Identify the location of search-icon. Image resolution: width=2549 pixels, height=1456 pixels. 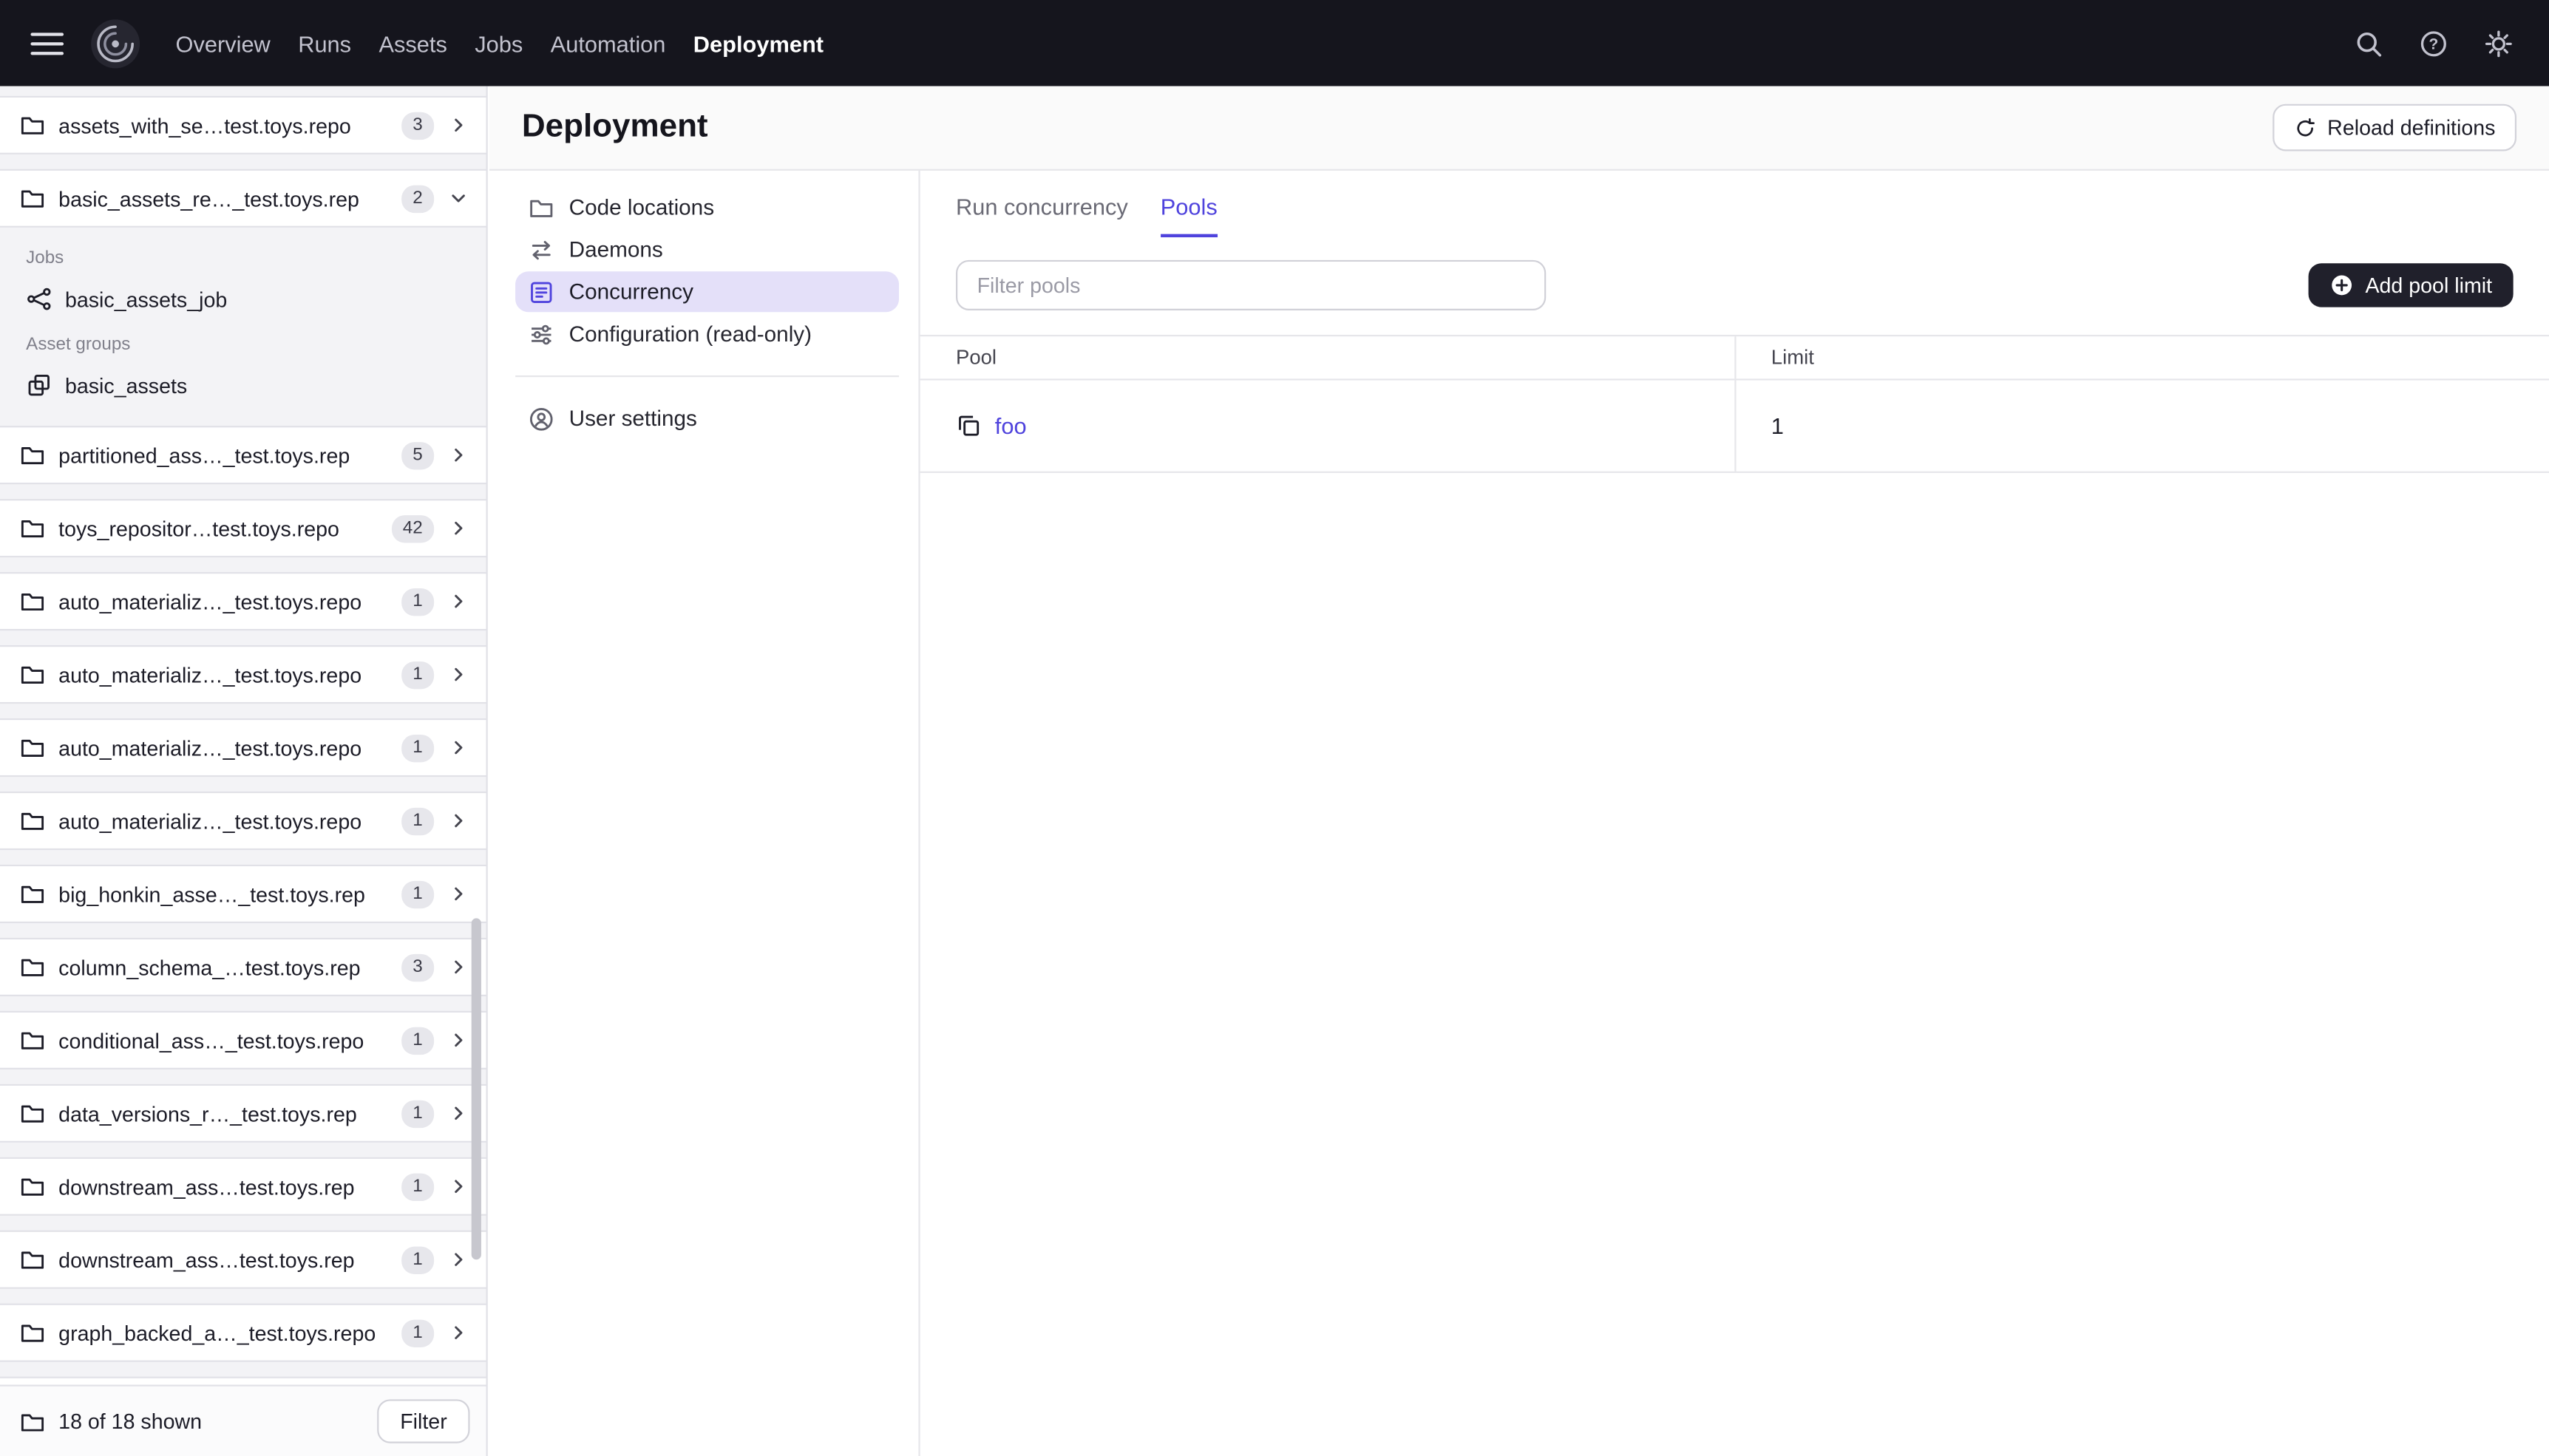
(2368, 43).